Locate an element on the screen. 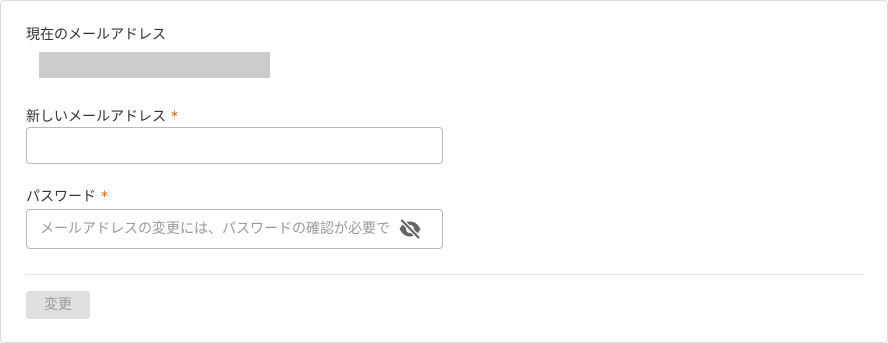  new-email-label: 新しいメールアドレス * is located at coordinates (102, 117).